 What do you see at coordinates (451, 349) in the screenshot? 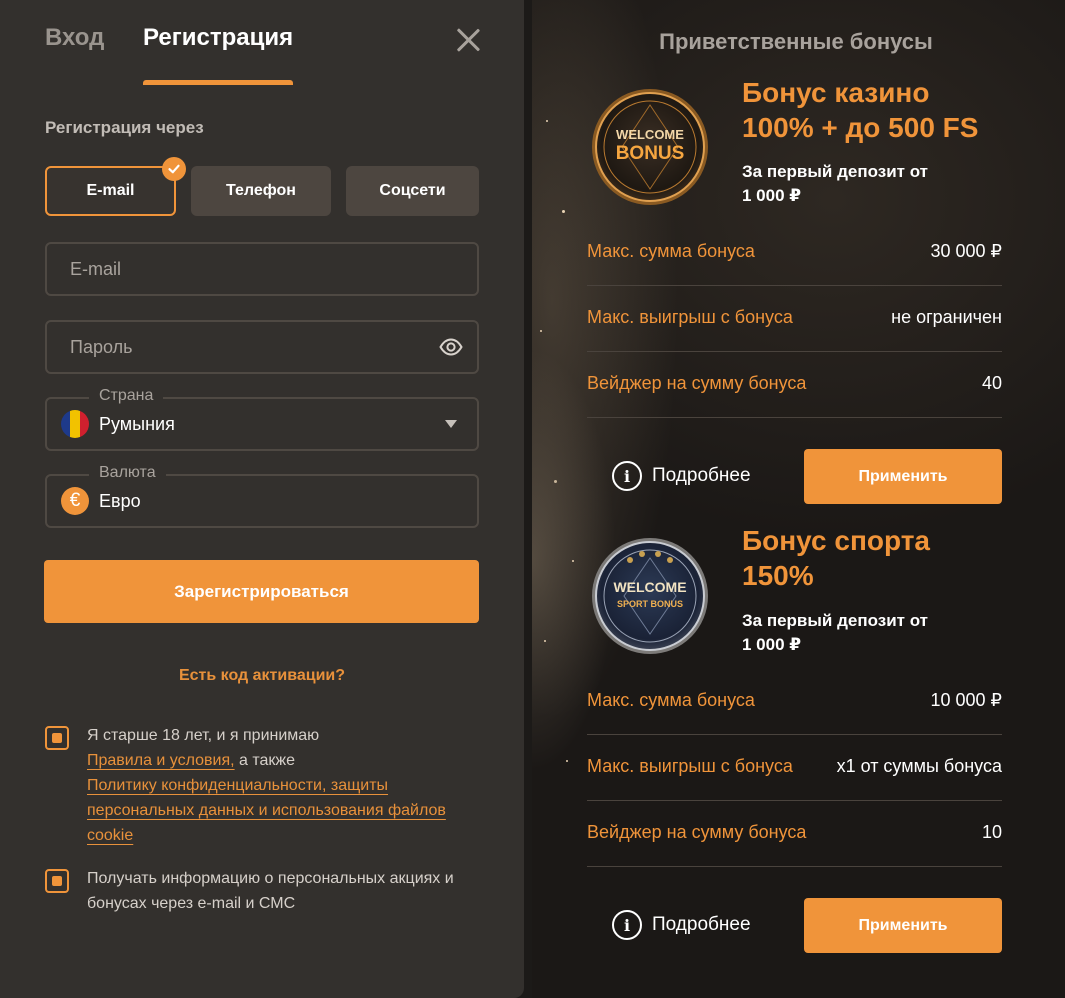
I see `eye-icon` at bounding box center [451, 349].